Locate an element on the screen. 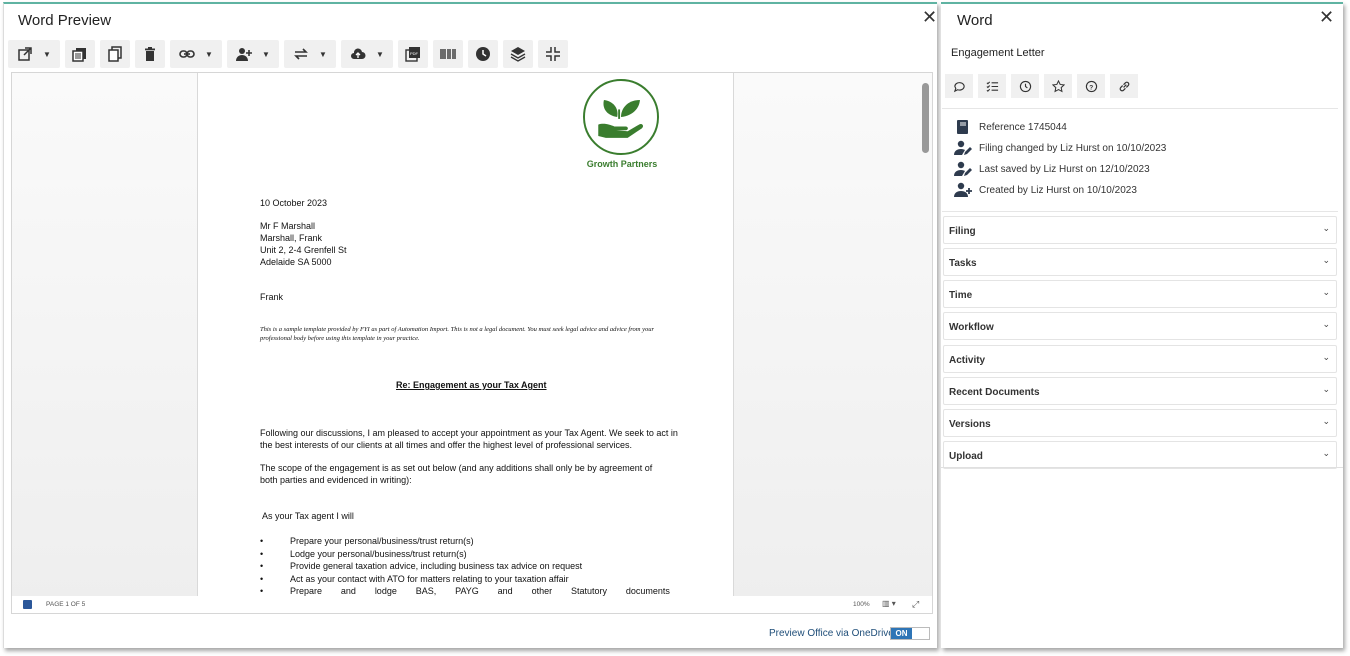 This screenshot has height=656, width=1350. plant-hand-icon is located at coordinates (621, 118).